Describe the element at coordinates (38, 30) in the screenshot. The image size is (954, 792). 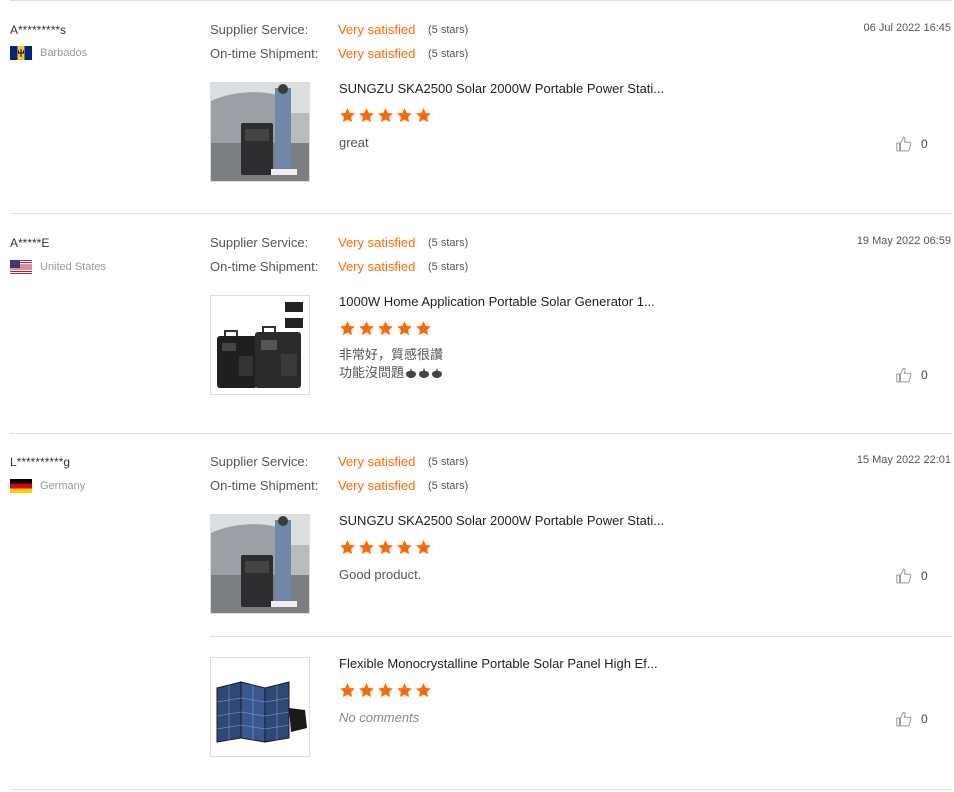
I see `buyer-name: A*********s` at that location.